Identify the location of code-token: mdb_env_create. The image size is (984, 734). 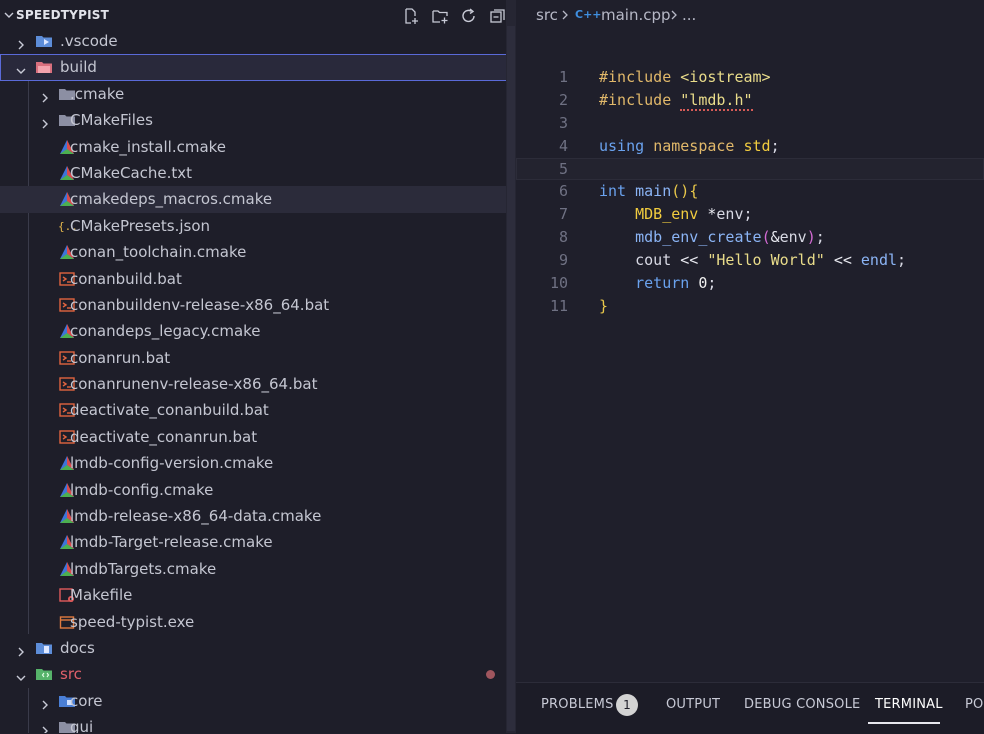
(698, 237).